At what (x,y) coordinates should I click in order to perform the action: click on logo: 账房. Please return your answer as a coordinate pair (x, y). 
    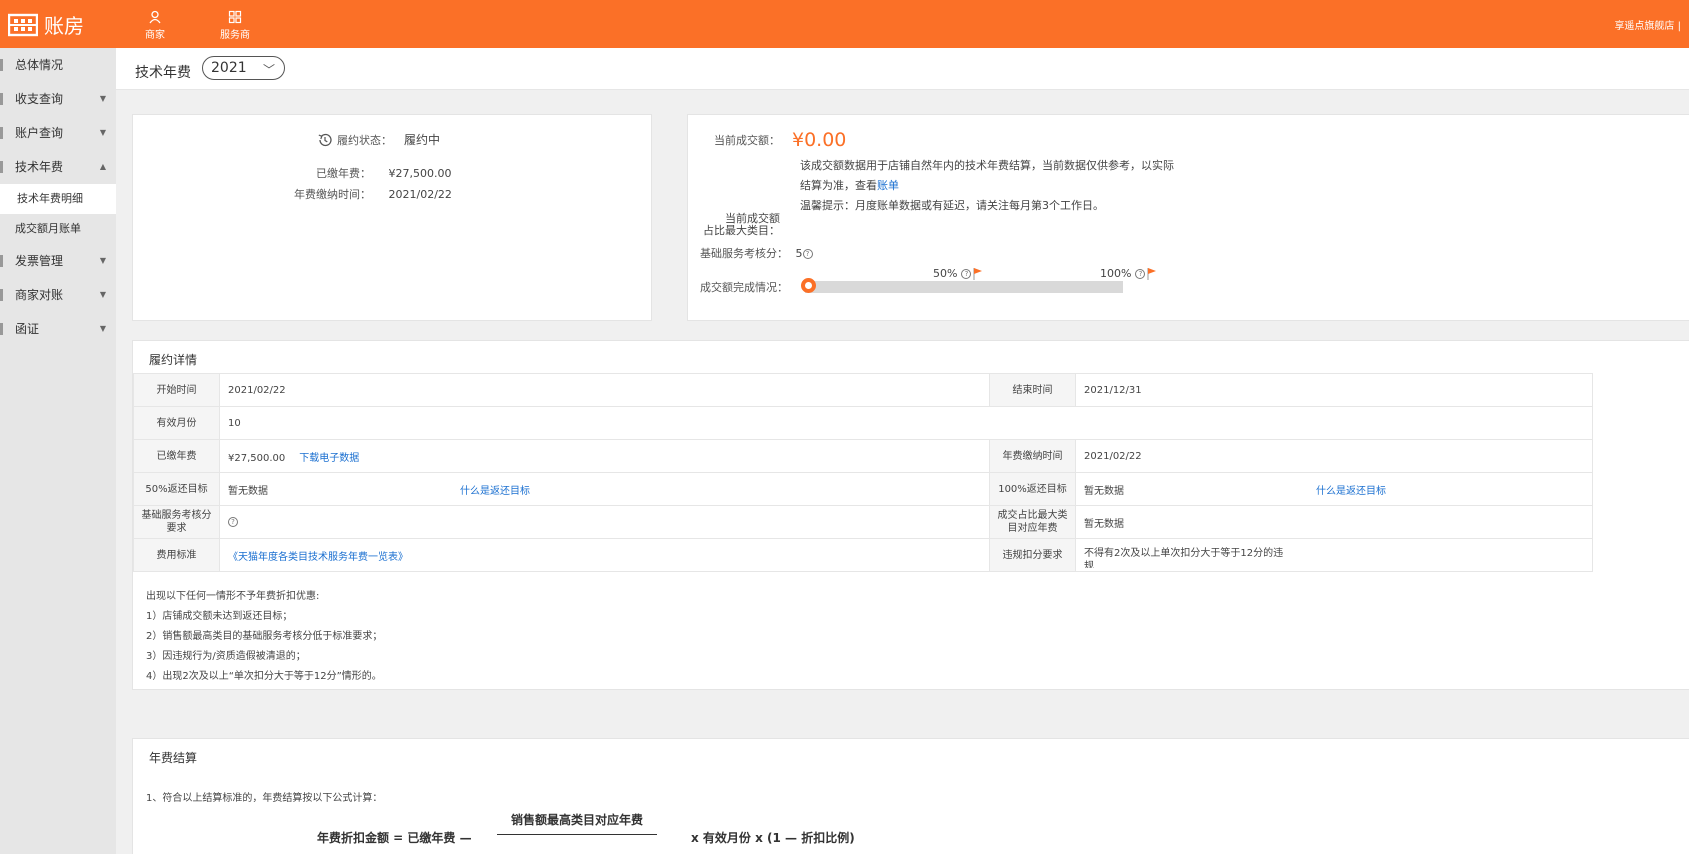
    Looking at the image, I should click on (46, 24).